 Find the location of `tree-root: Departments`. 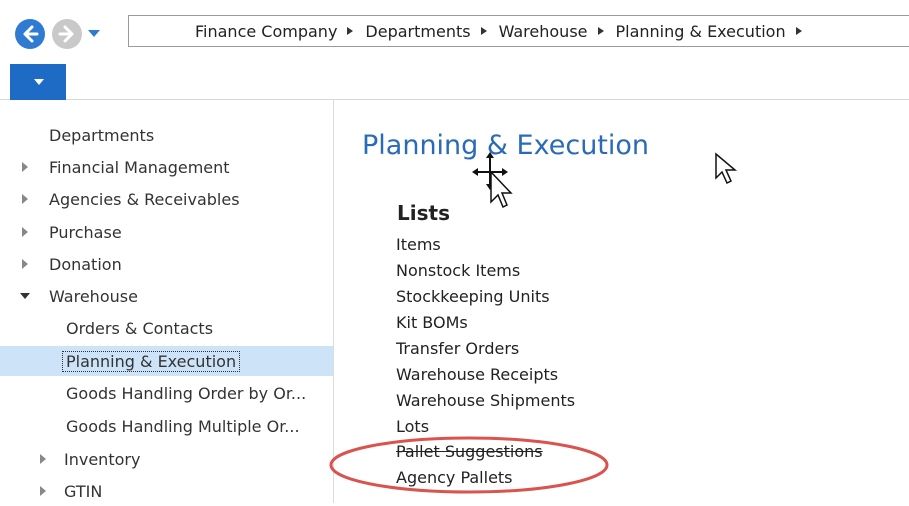

tree-root: Departments is located at coordinates (166, 135).